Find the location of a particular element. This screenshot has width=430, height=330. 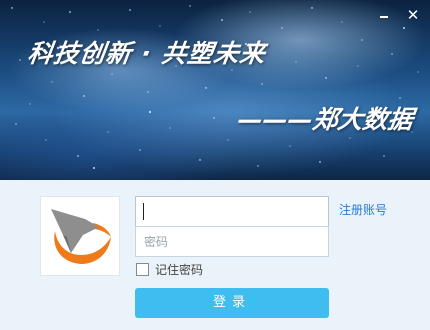

username-field is located at coordinates (232, 211).